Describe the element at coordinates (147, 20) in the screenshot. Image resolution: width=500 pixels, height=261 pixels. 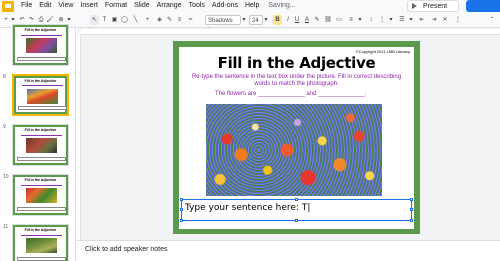
I see `comment-icon: +` at that location.